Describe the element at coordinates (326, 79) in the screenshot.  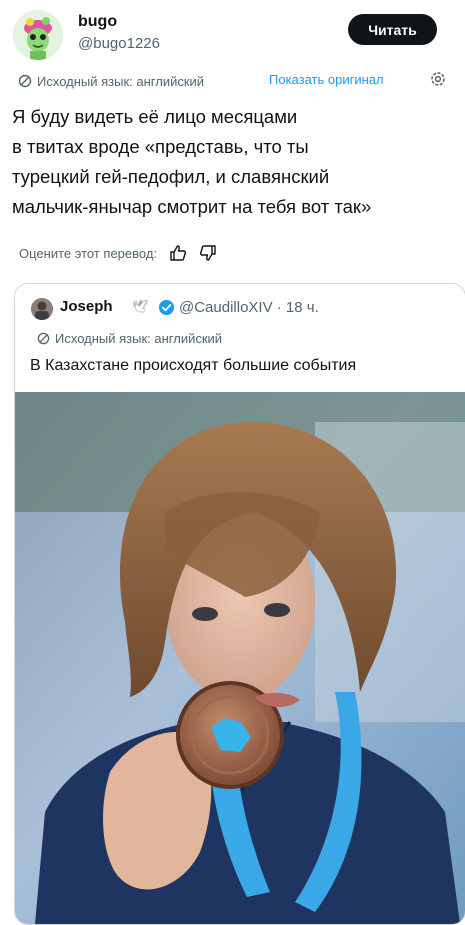
I see `show-original-link: Показать оригинал` at that location.